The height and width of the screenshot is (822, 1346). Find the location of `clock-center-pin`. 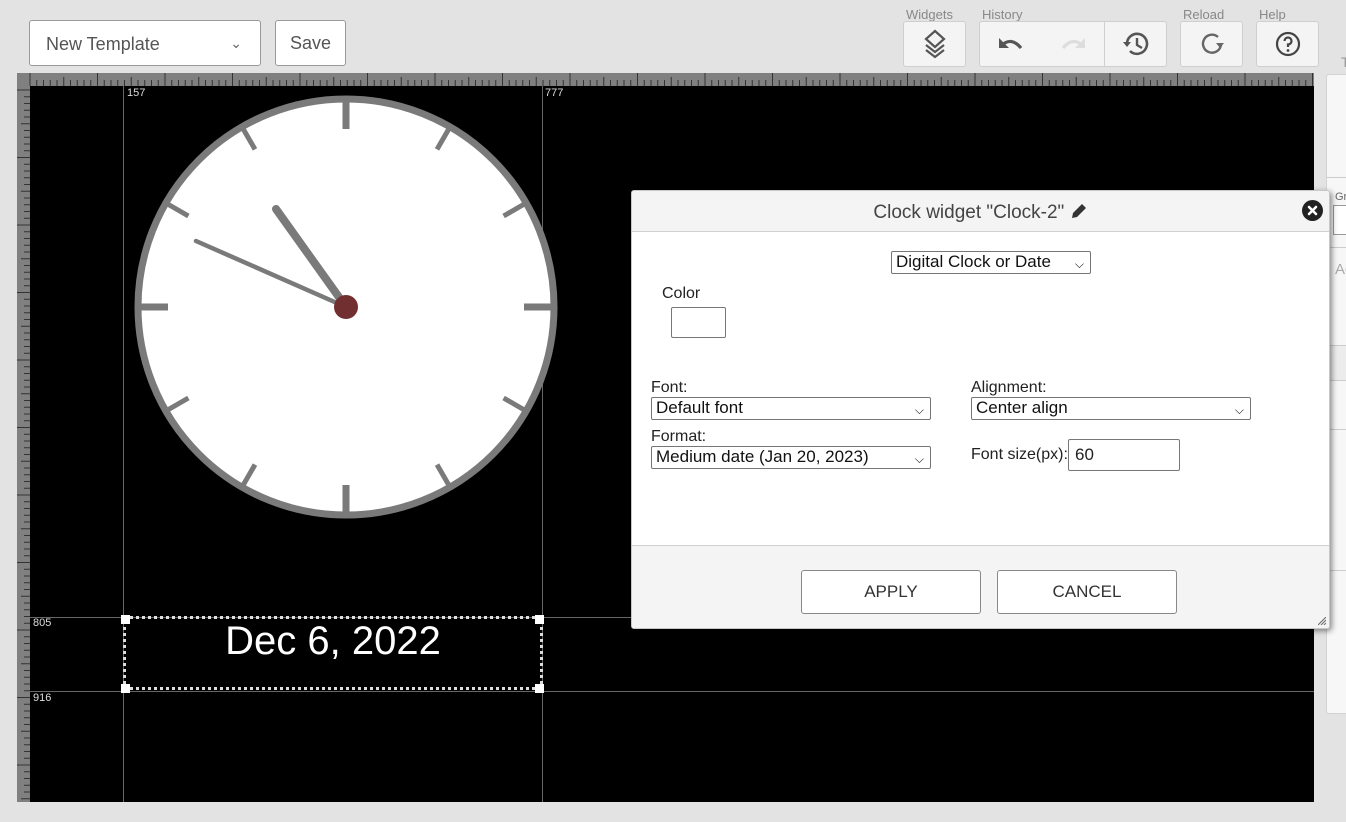

clock-center-pin is located at coordinates (346, 307).